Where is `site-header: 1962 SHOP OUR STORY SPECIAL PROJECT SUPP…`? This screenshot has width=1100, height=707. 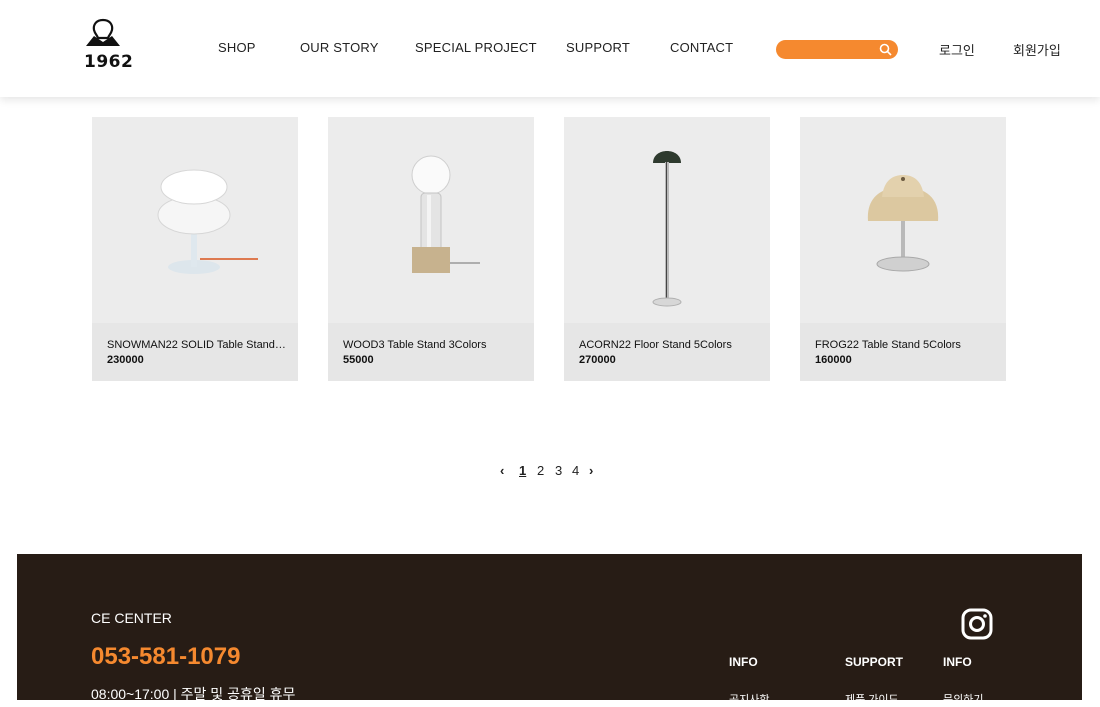
site-header: 1962 SHOP OUR STORY SPECIAL PROJECT SUPP… is located at coordinates (550, 48).